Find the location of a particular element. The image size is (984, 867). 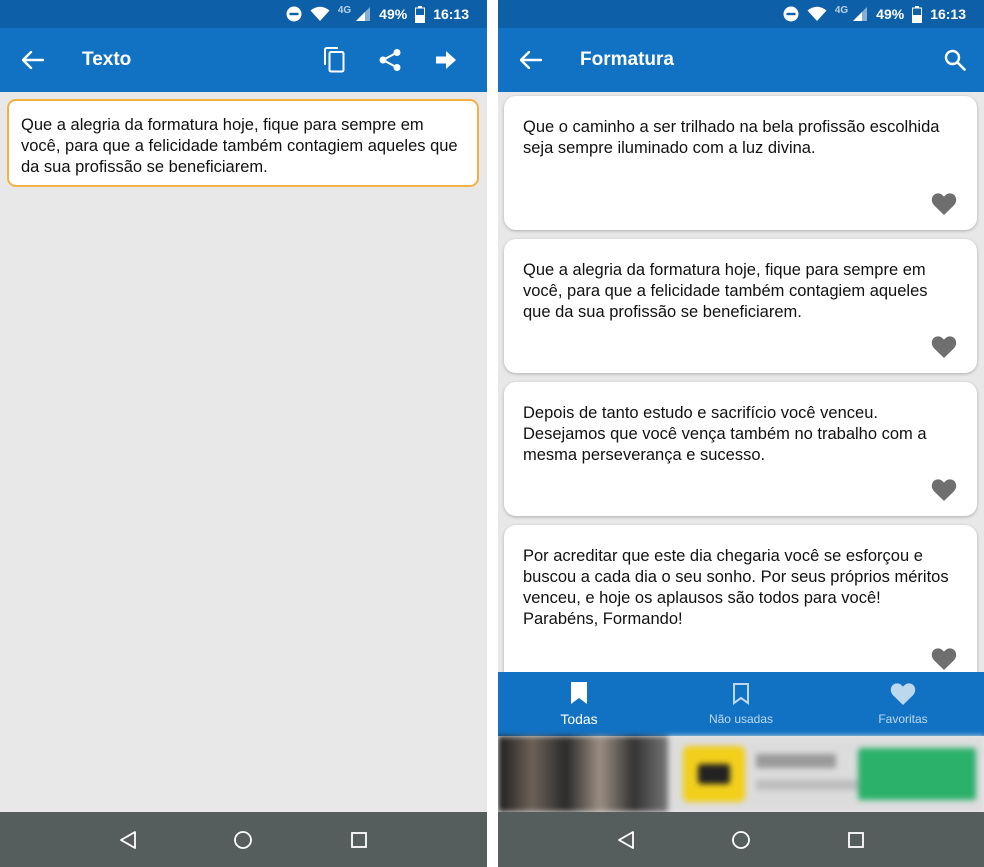

ad-subtitle-blurred is located at coordinates (811, 785).